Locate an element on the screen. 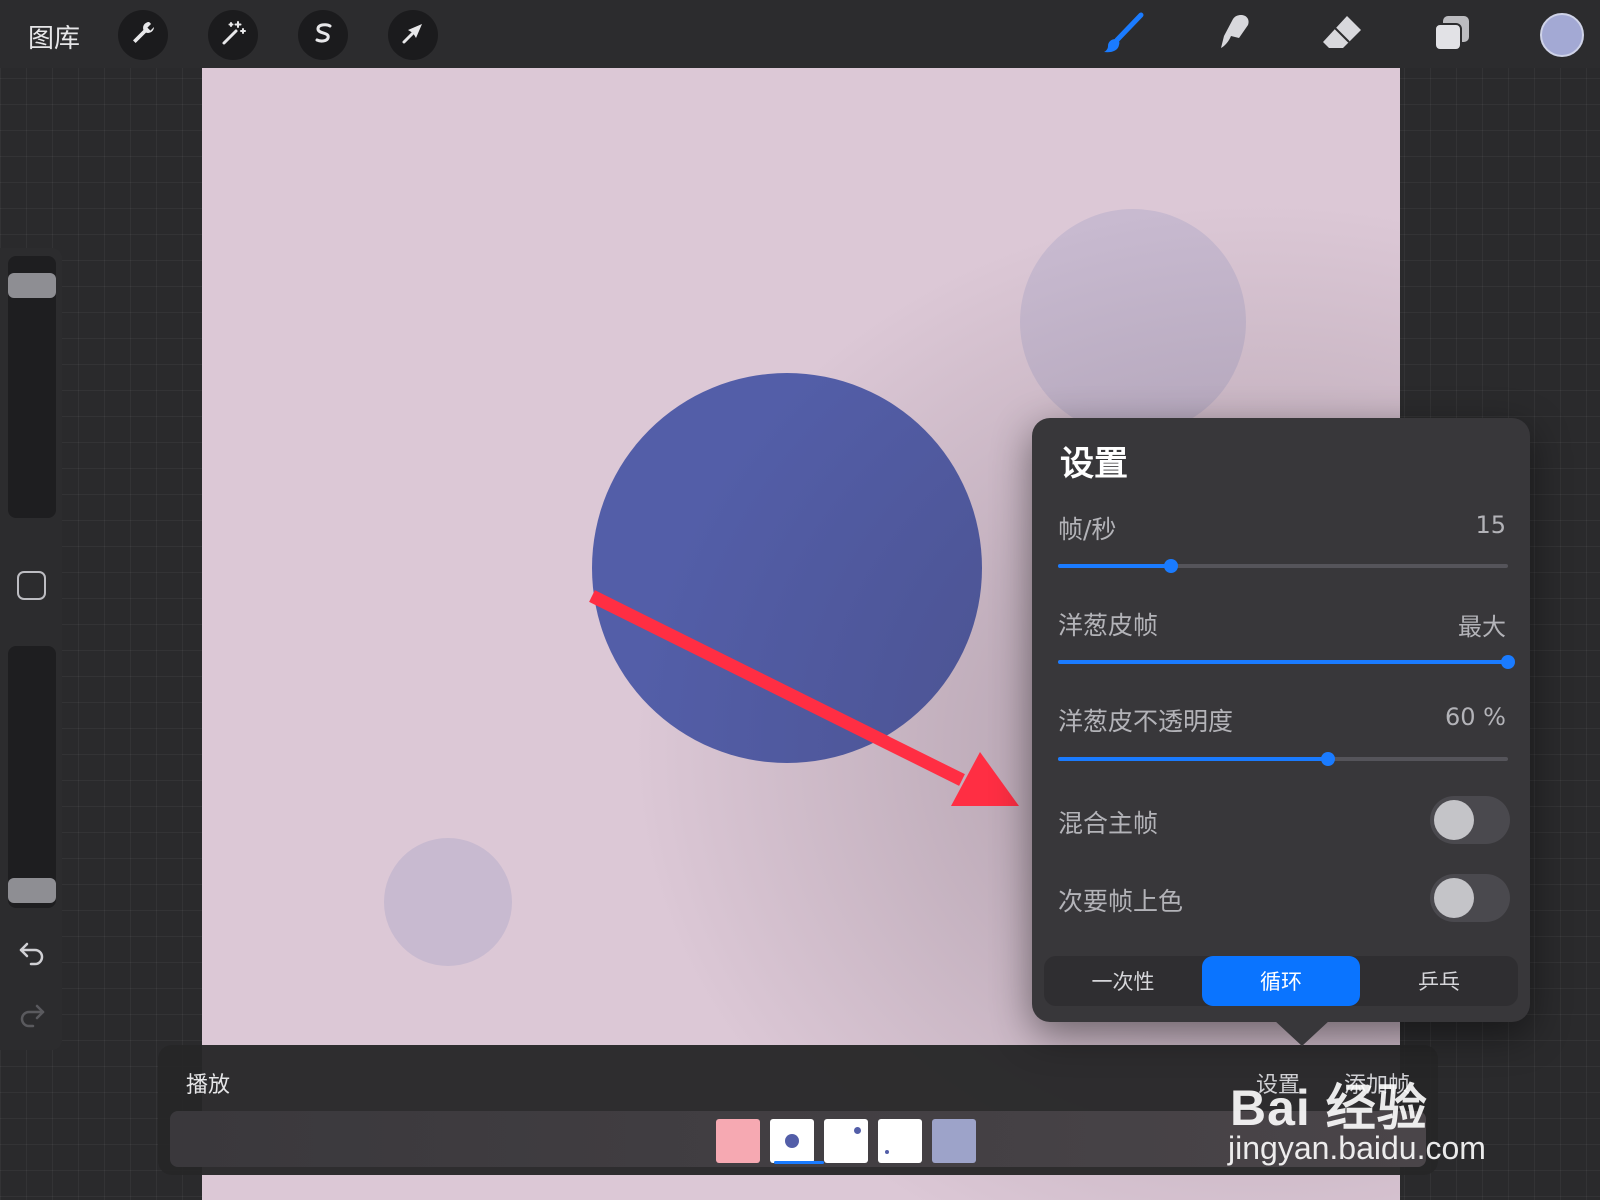 The image size is (1600, 1200). fps-slider-fill is located at coordinates (1114, 566).